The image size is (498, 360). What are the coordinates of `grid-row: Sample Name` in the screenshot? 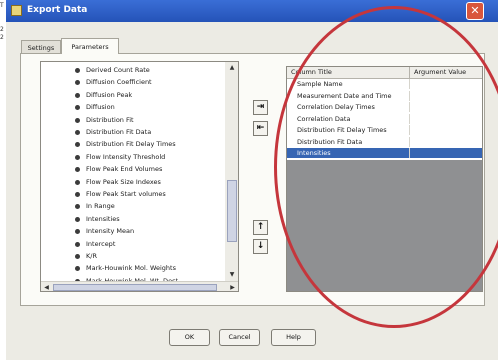 It's located at (384, 84).